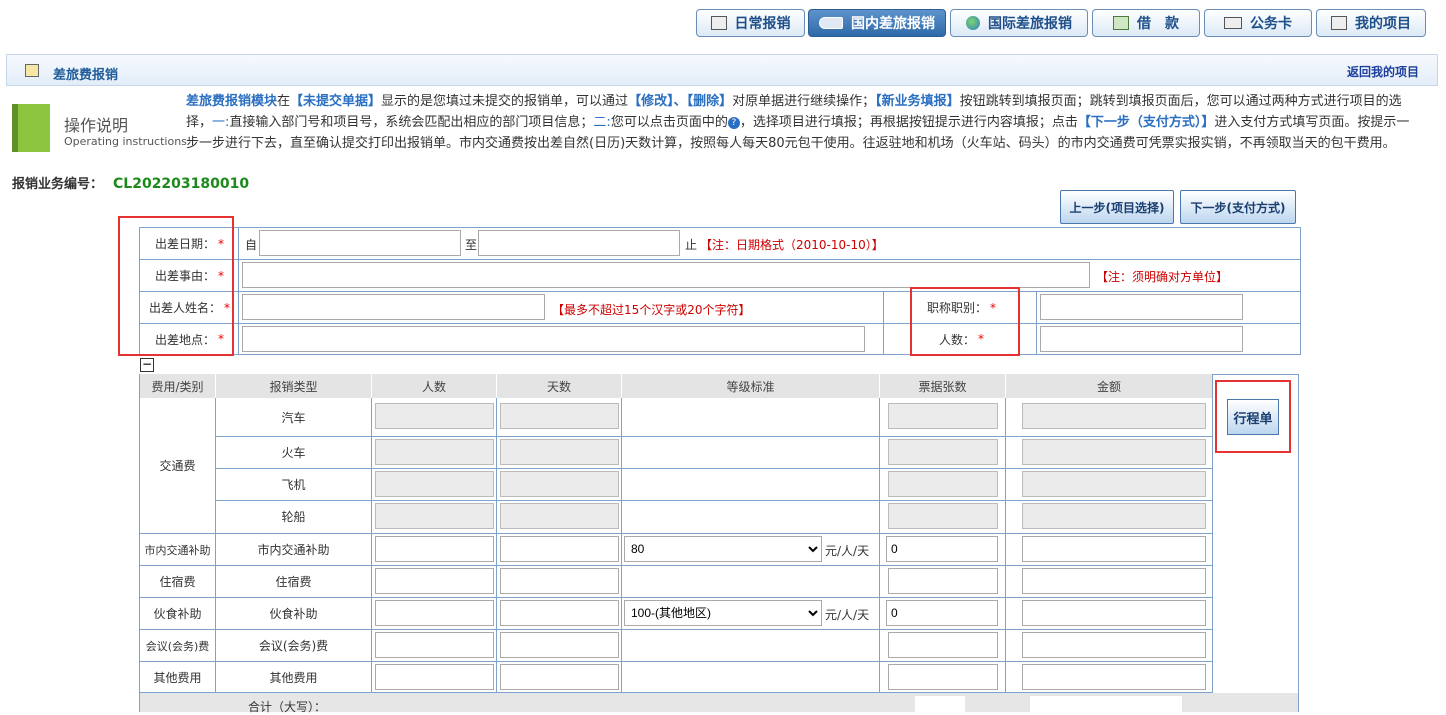  Describe the element at coordinates (943, 677) in the screenshot. I see `other-bills-input` at that location.